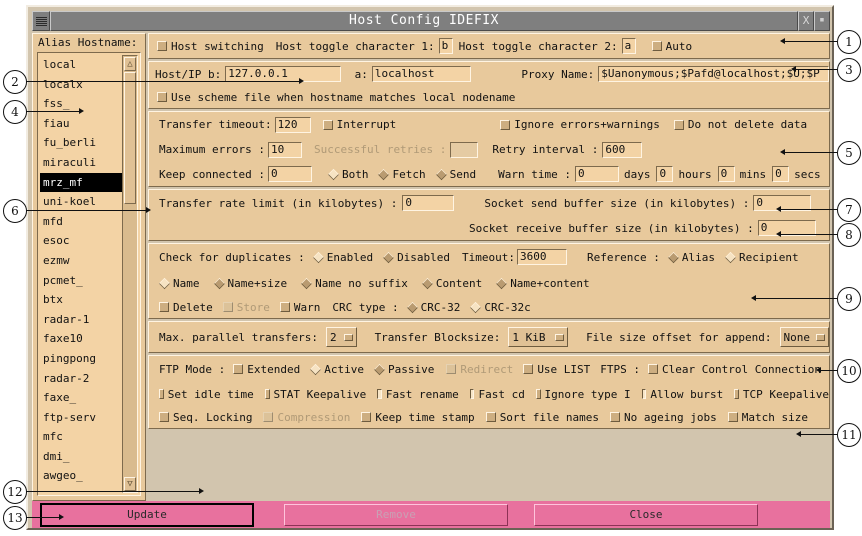 This screenshot has height=536, width=862. Describe the element at coordinates (730, 257) in the screenshot. I see `reference-recipient-radio` at that location.